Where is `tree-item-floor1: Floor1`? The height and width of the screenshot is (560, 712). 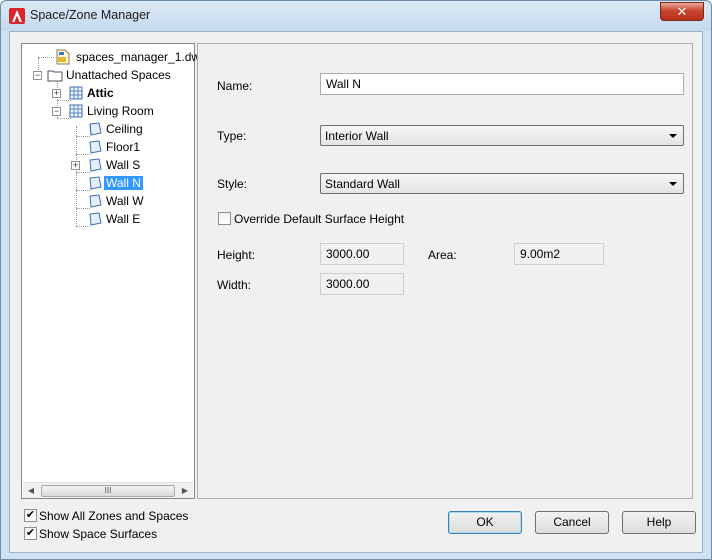 tree-item-floor1: Floor1 is located at coordinates (114, 147).